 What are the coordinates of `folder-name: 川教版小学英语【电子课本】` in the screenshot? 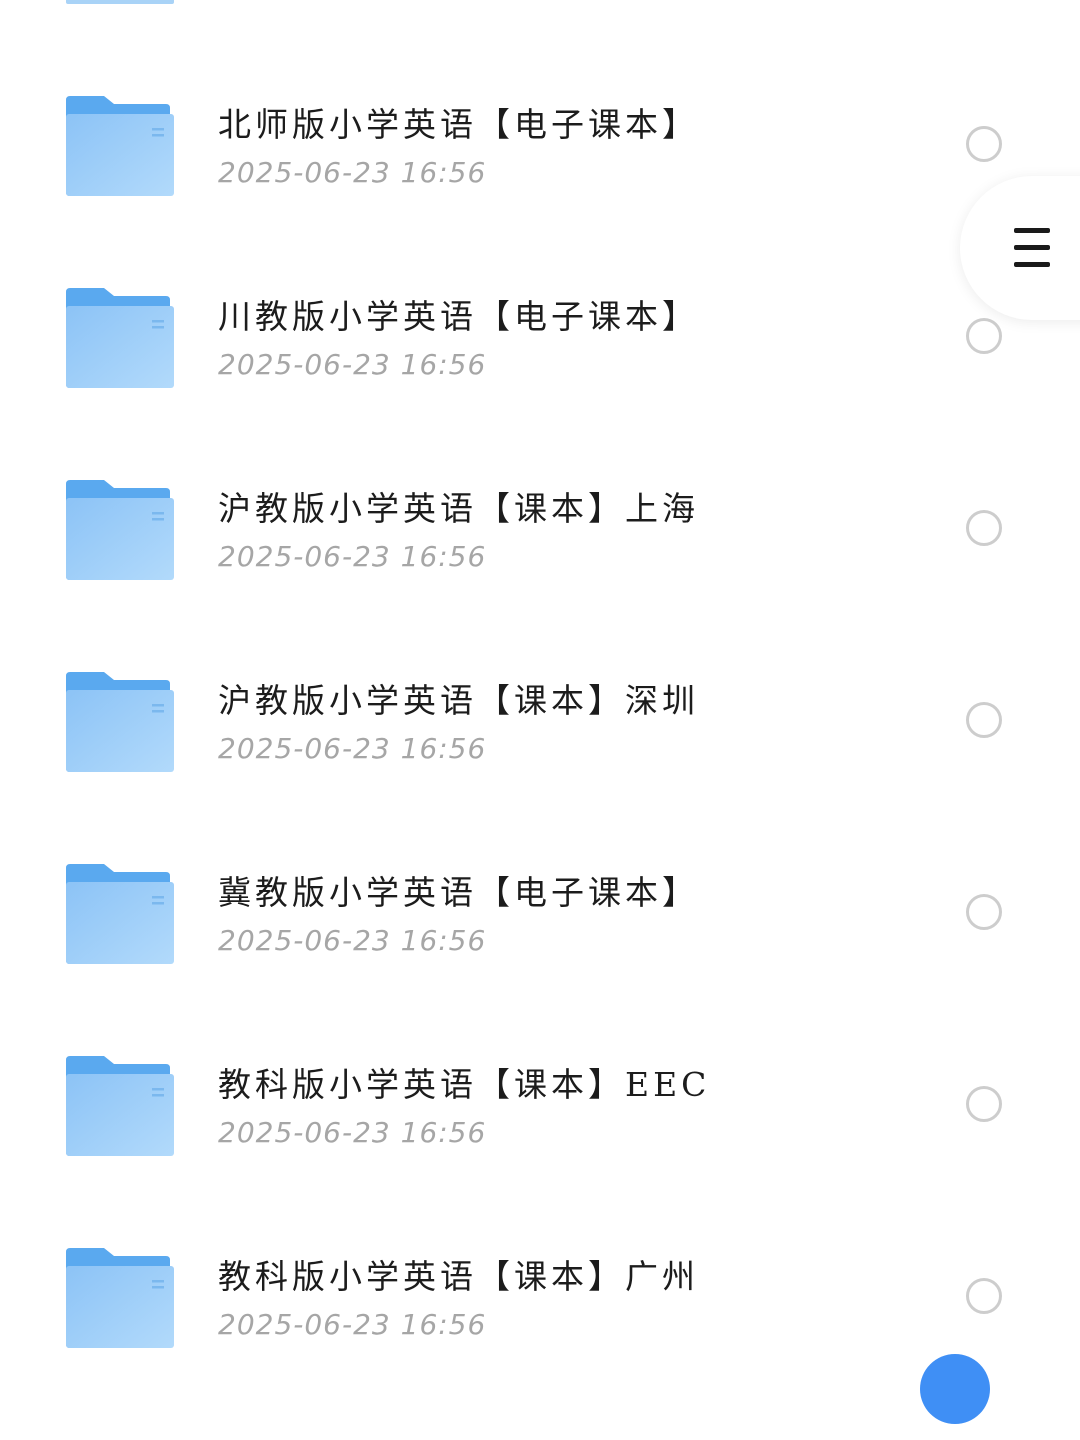 It's located at (458, 316).